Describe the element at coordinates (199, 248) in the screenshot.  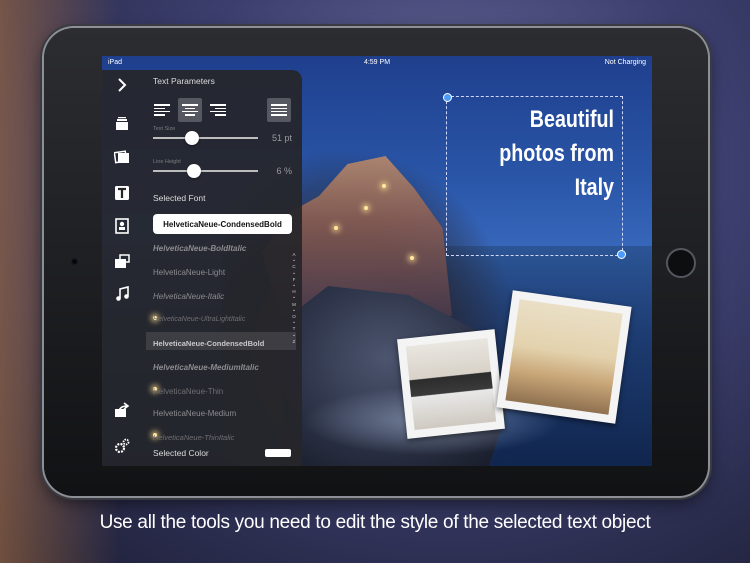
I see `font-option: HelveticaNeue-BoldItalic` at that location.